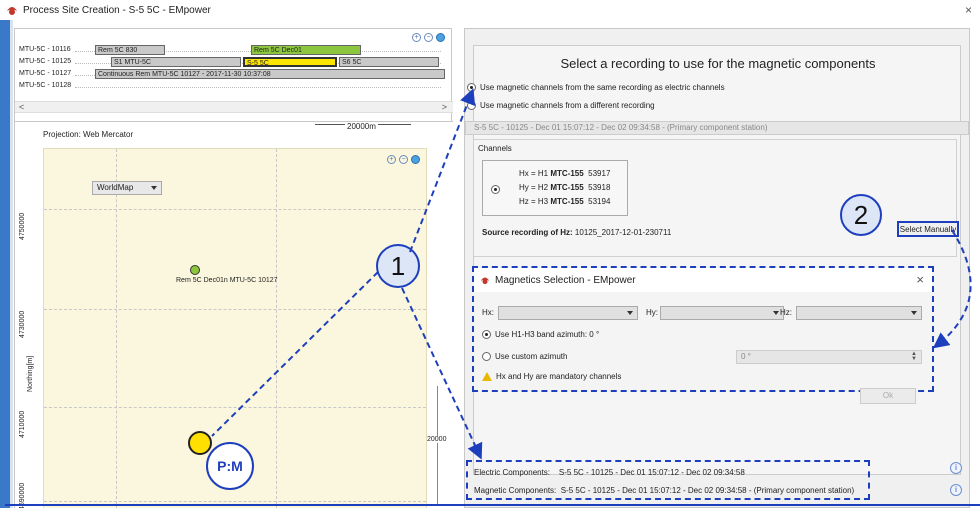 The width and height of the screenshot is (980, 508). What do you see at coordinates (444, 107) in the screenshot?
I see `scroll-right-icon: >` at bounding box center [444, 107].